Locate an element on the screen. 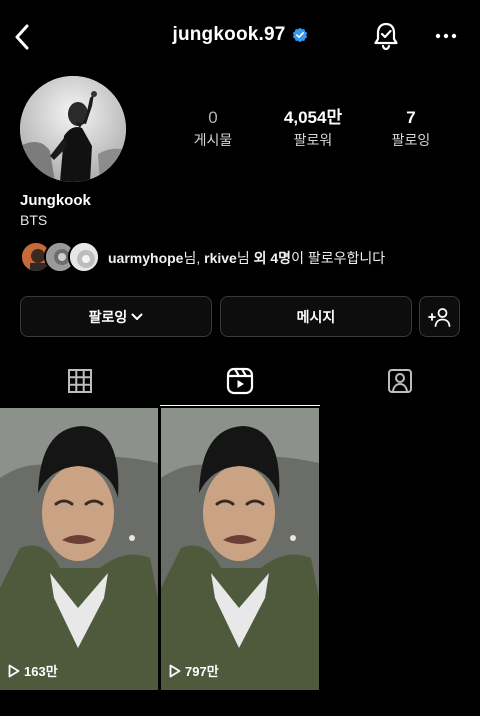 The height and width of the screenshot is (716, 480). stat-following: 7 팔로잉 is located at coordinates (411, 129).